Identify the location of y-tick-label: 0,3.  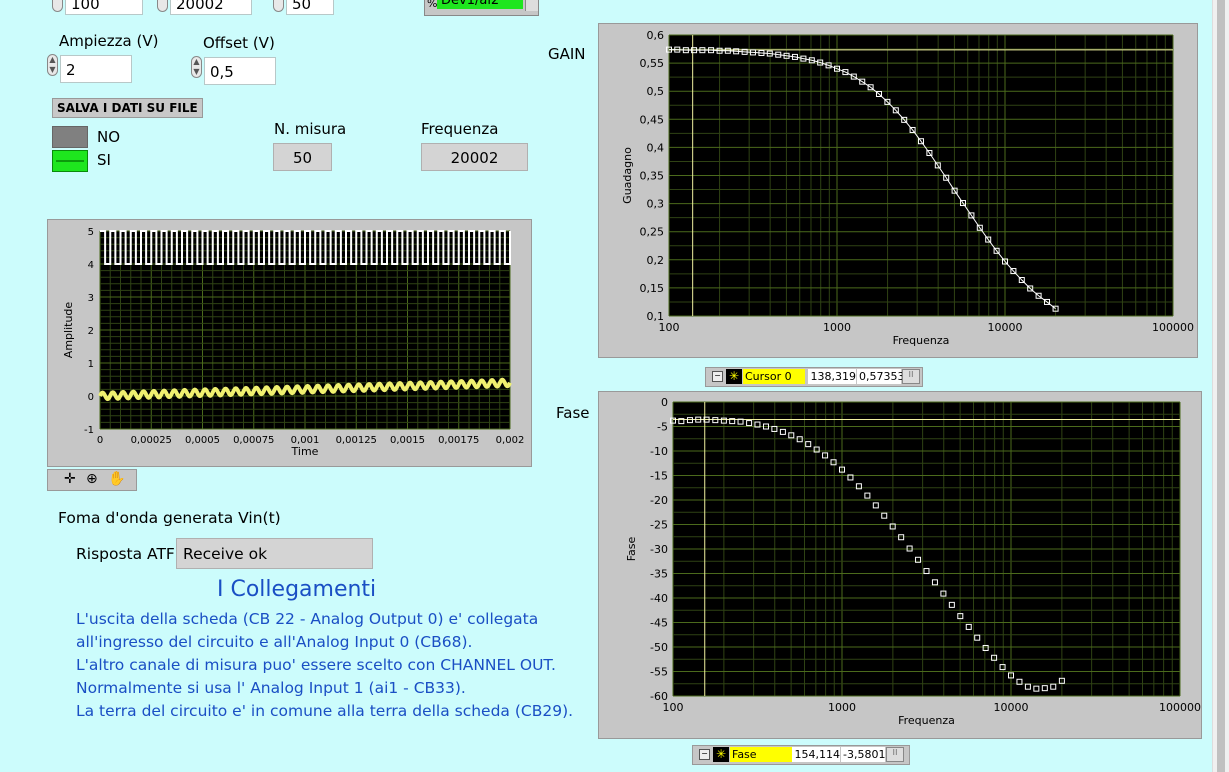
(656, 204).